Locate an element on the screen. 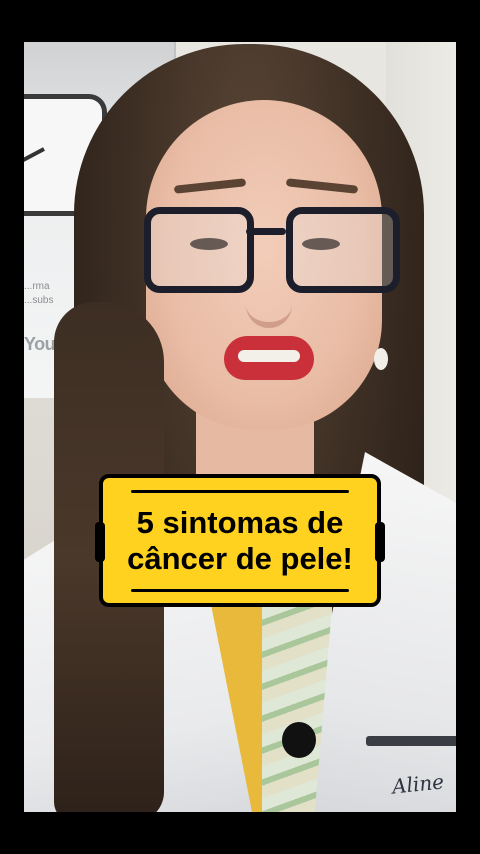  mouth is located at coordinates (269, 358).